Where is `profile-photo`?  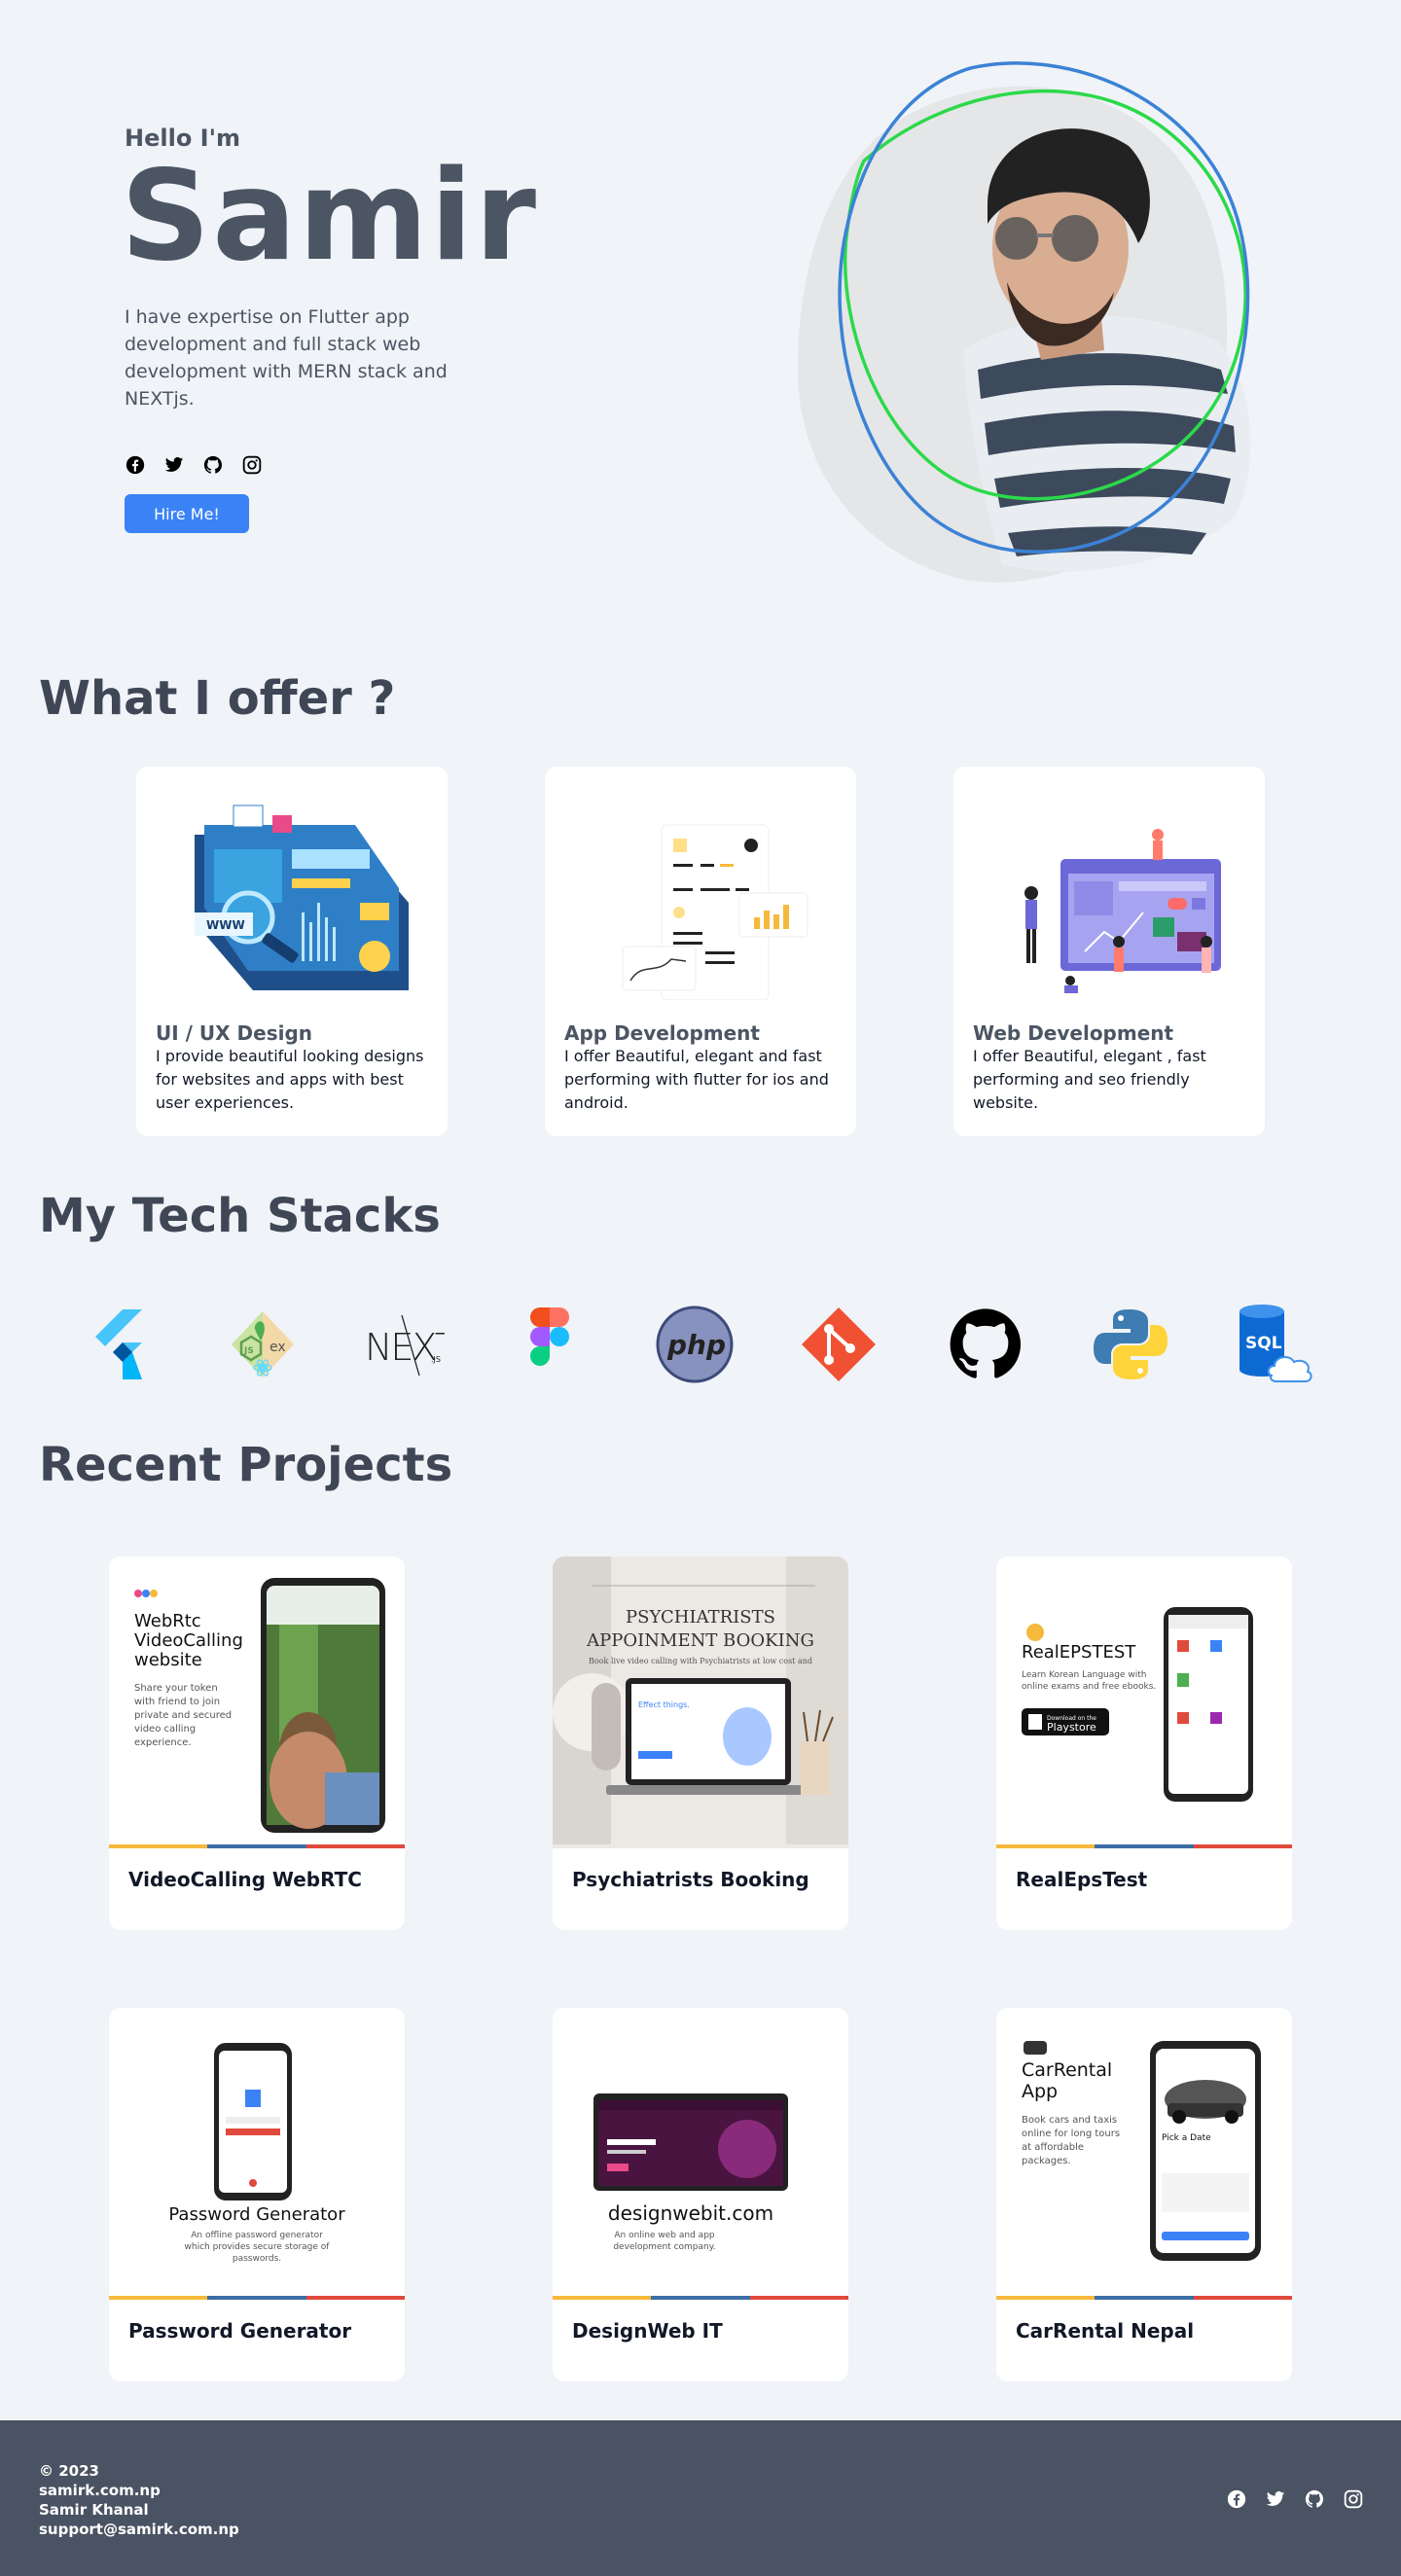 profile-photo is located at coordinates (1024, 322).